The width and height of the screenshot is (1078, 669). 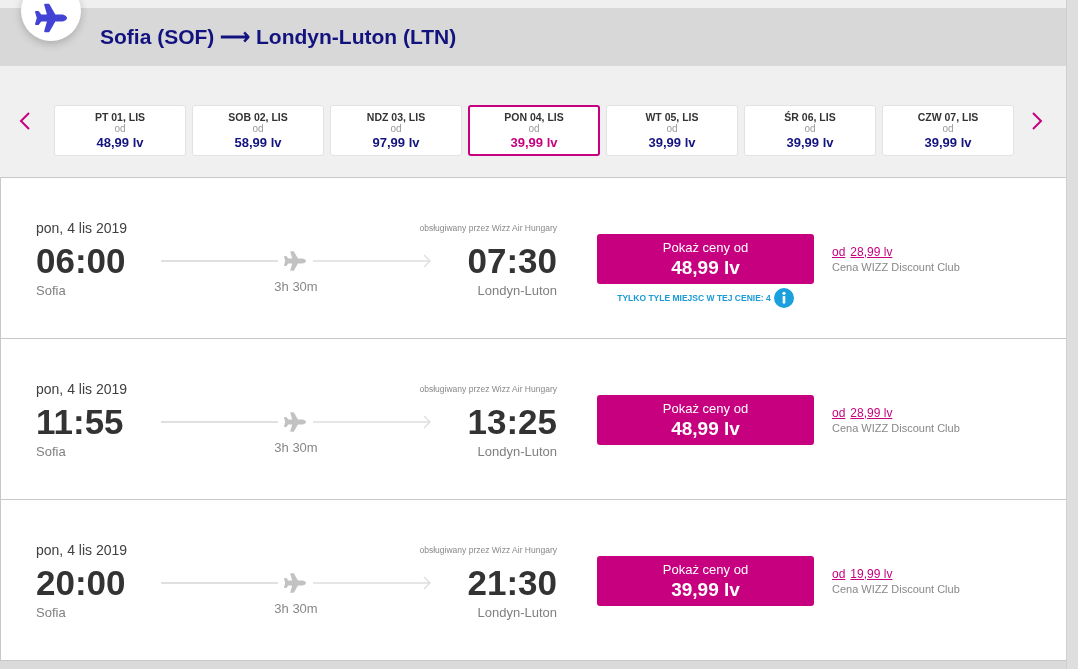 I want to click on date-card: PT 01, LIS od 48,99 lv, so click(x=120, y=130).